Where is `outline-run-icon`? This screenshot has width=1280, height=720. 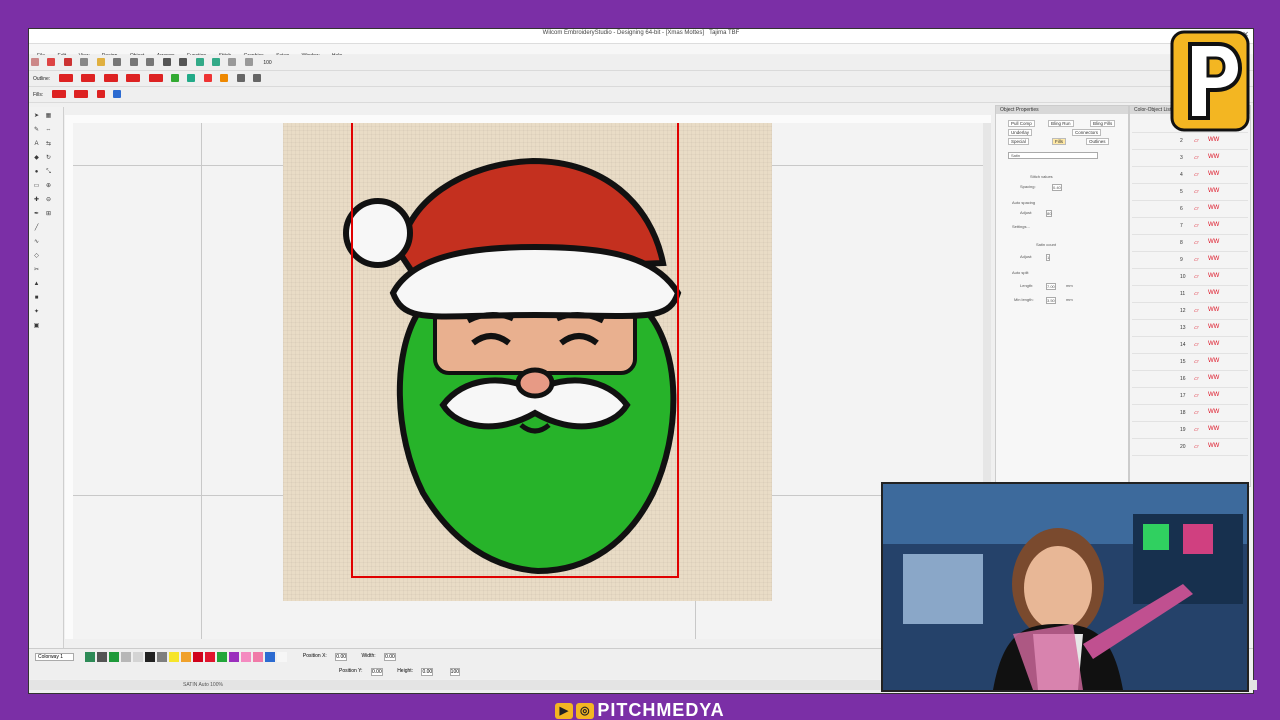 outline-run-icon is located at coordinates (88, 78).